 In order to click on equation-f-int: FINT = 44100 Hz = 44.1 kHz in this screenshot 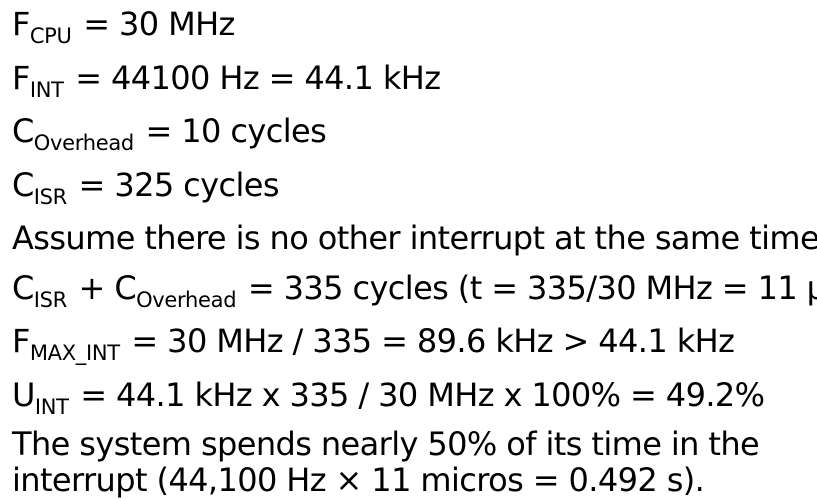, I will do `click(412, 81)`.